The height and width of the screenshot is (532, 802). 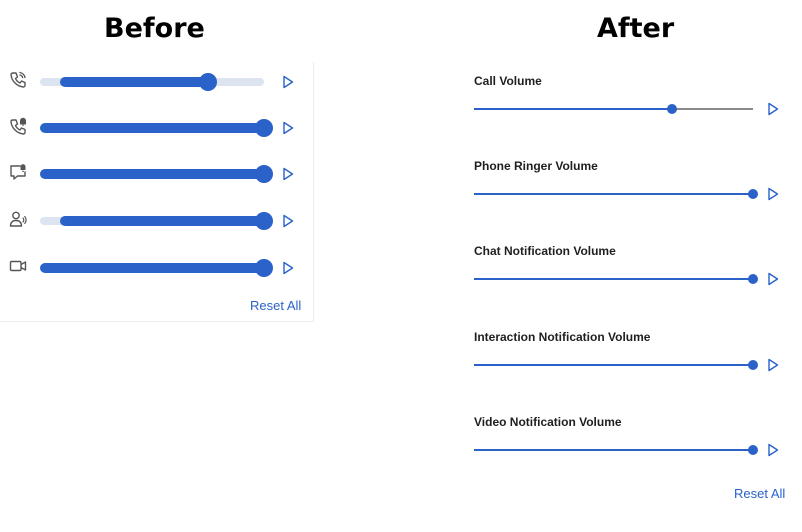 I want to click on chat-notification-icon, so click(x=18, y=172).